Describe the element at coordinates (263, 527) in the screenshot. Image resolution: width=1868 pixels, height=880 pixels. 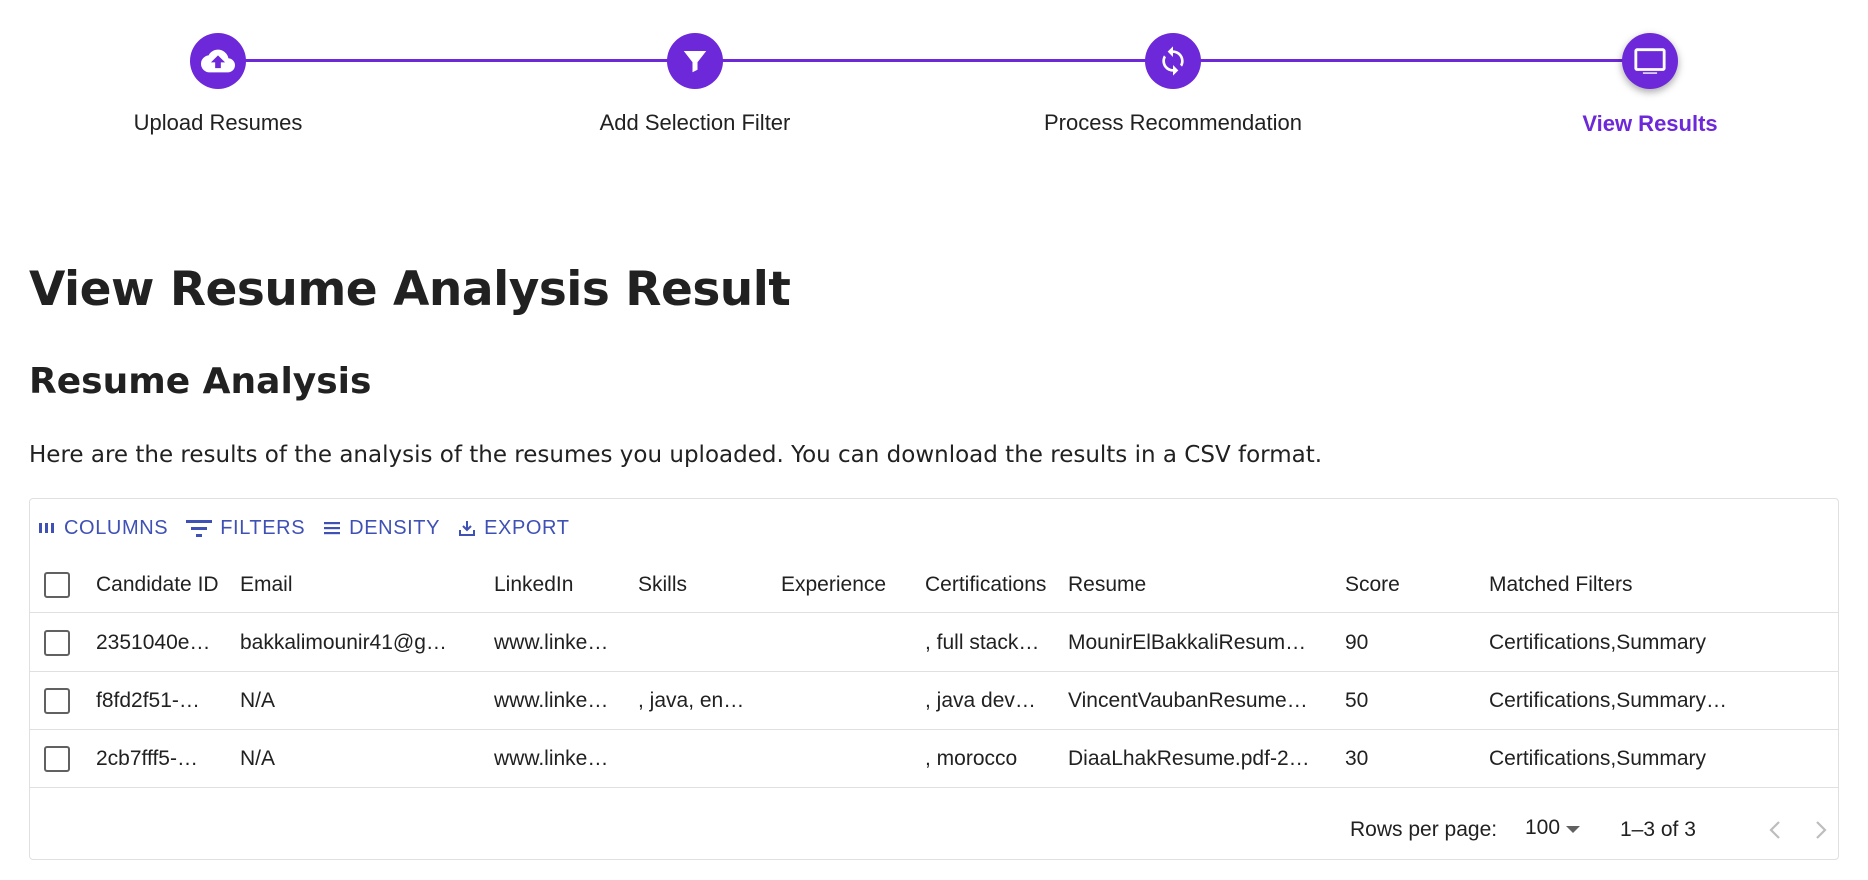
I see `filters-label: FILTERS` at that location.